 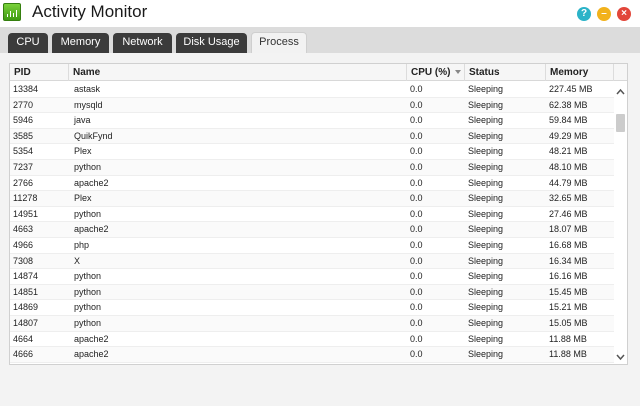 I want to click on table-row: 2766 apache2 0.0 Sleeping 44.79 MB, so click(x=312, y=184).